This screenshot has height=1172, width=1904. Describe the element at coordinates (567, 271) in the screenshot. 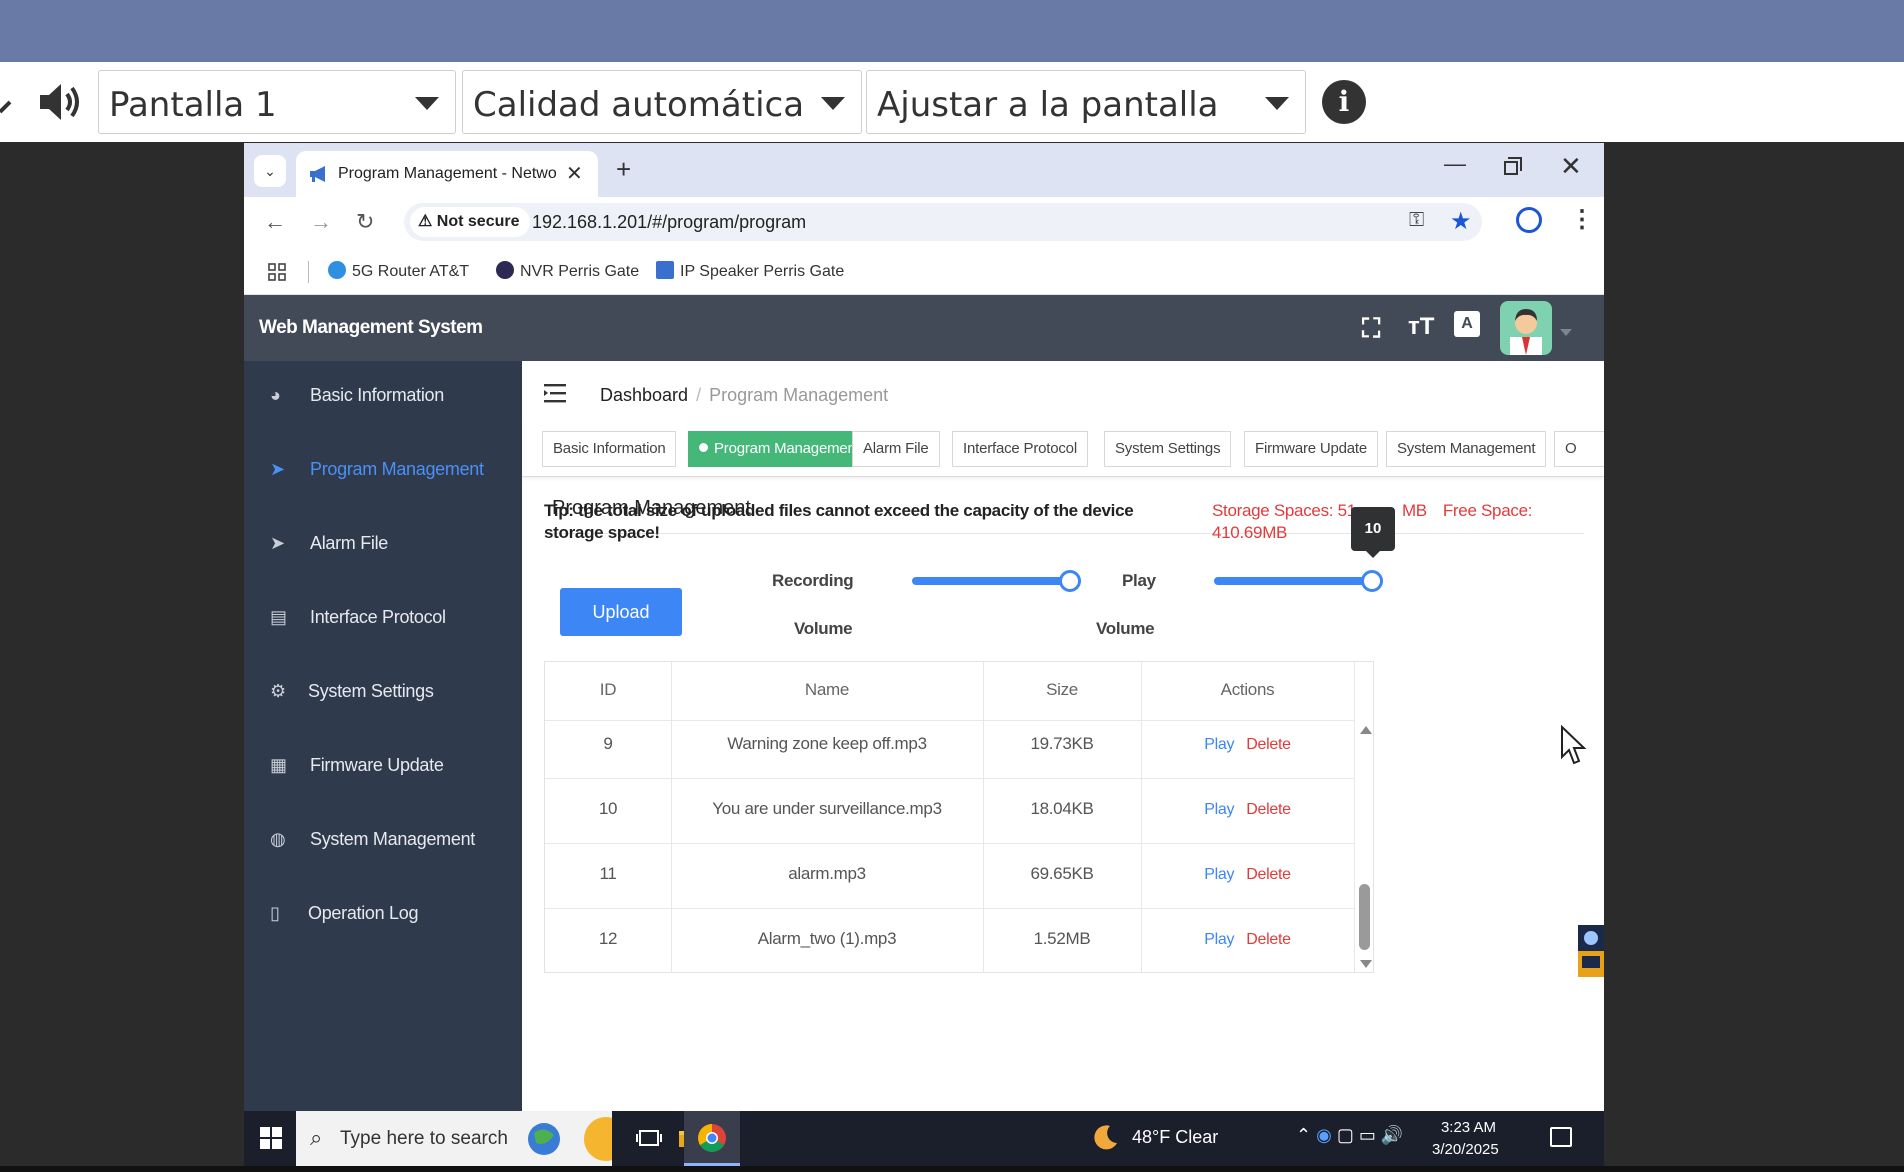

I see `bookmark-nvr: NVR Perris Gate` at that location.